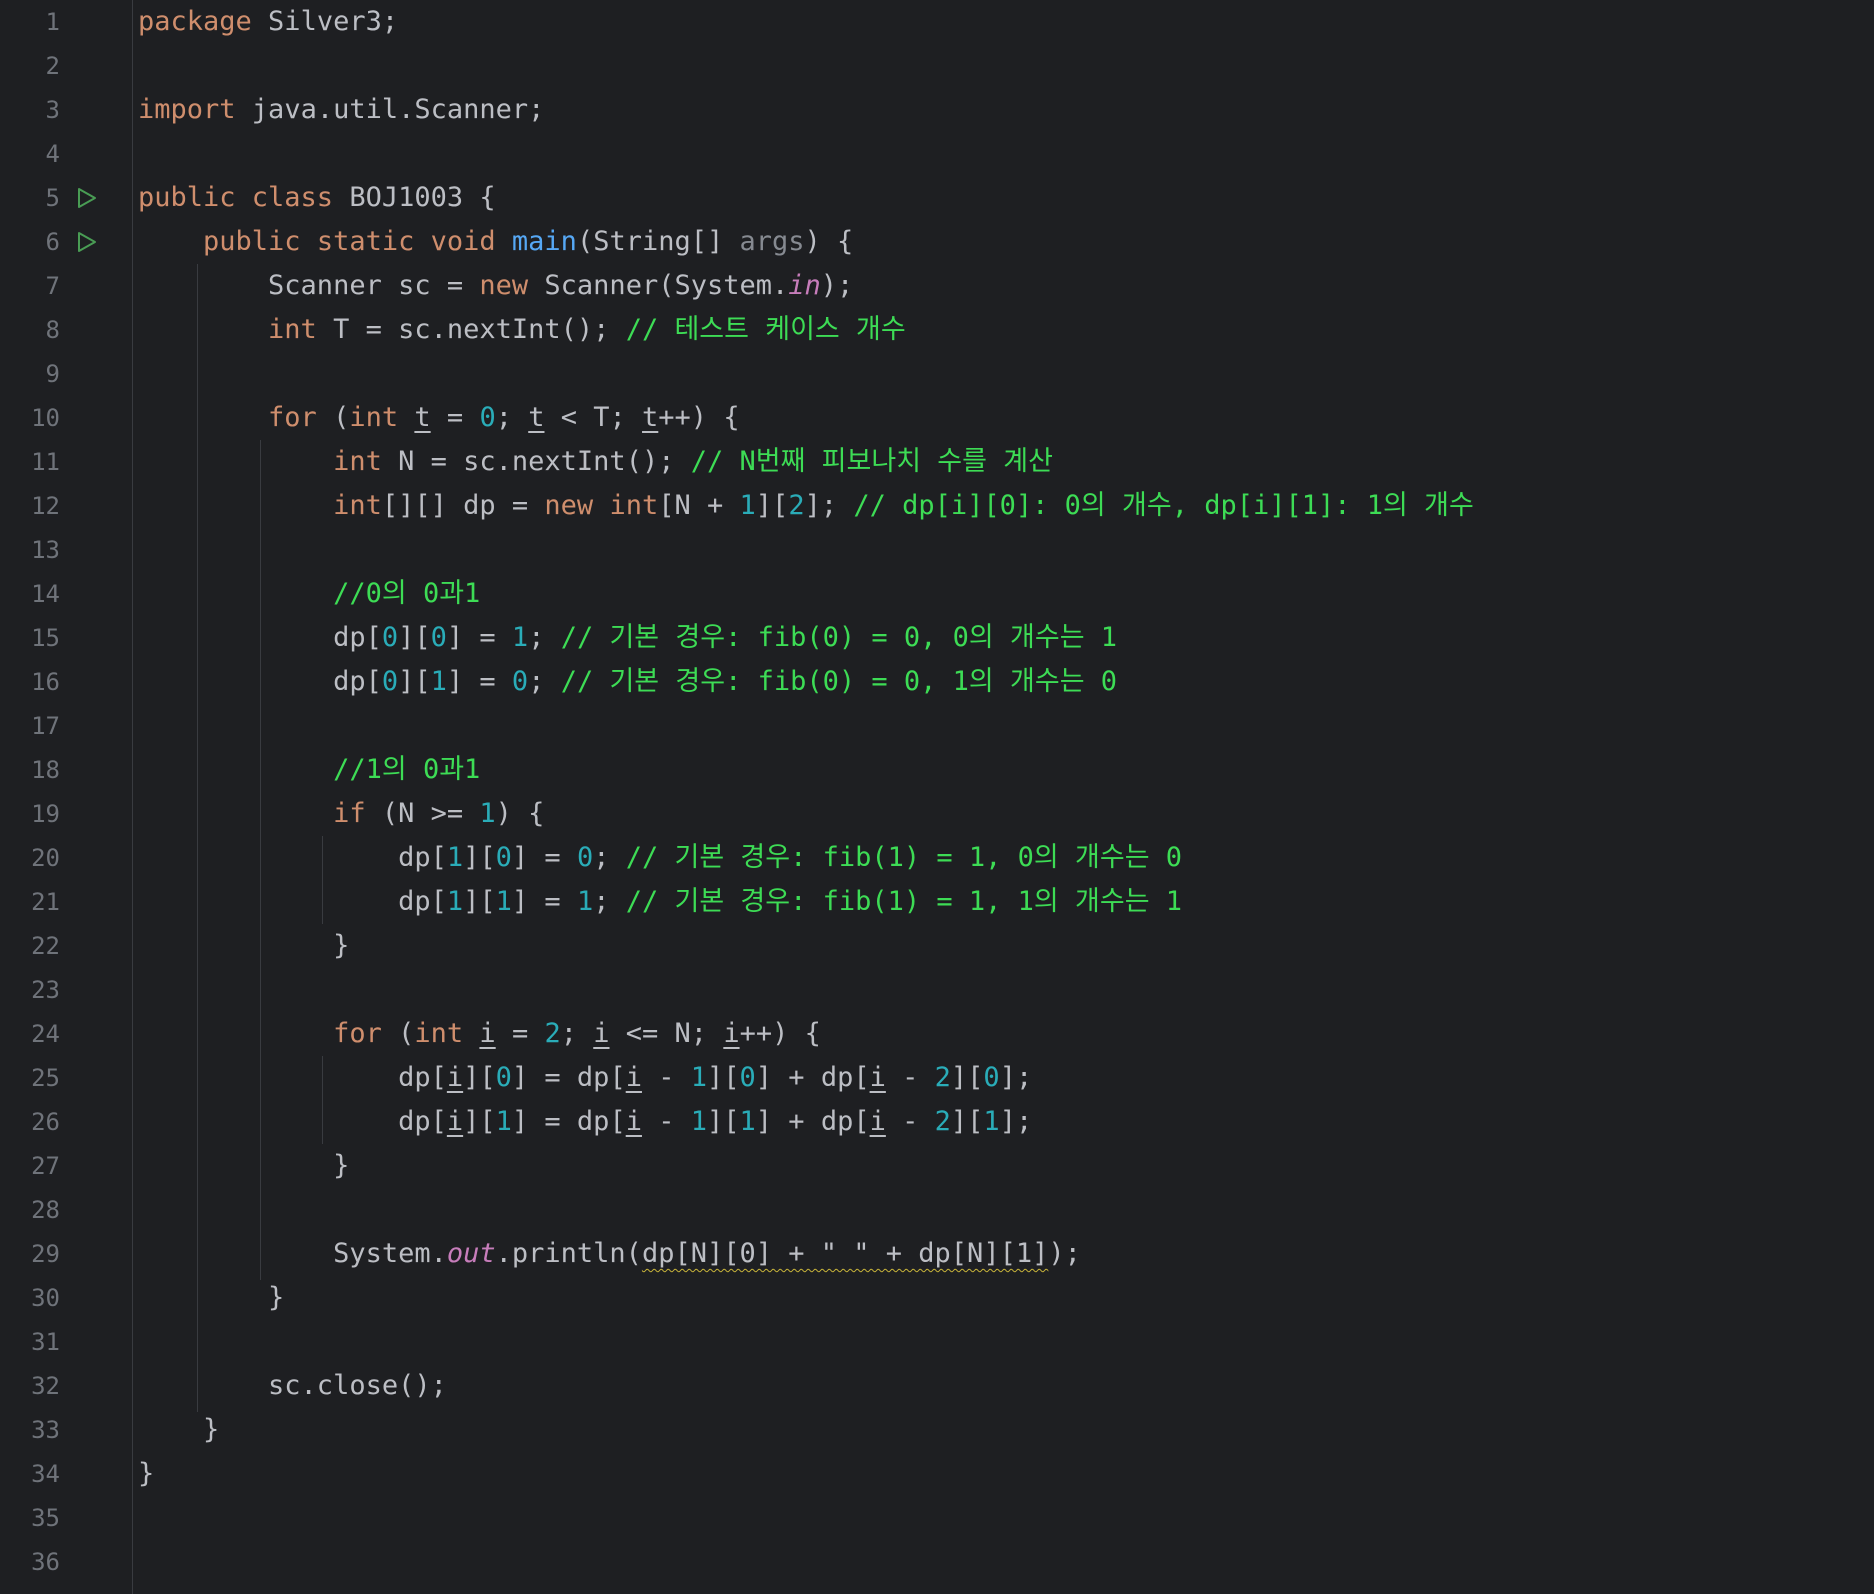  I want to click on line-number: 32, so click(45, 1386).